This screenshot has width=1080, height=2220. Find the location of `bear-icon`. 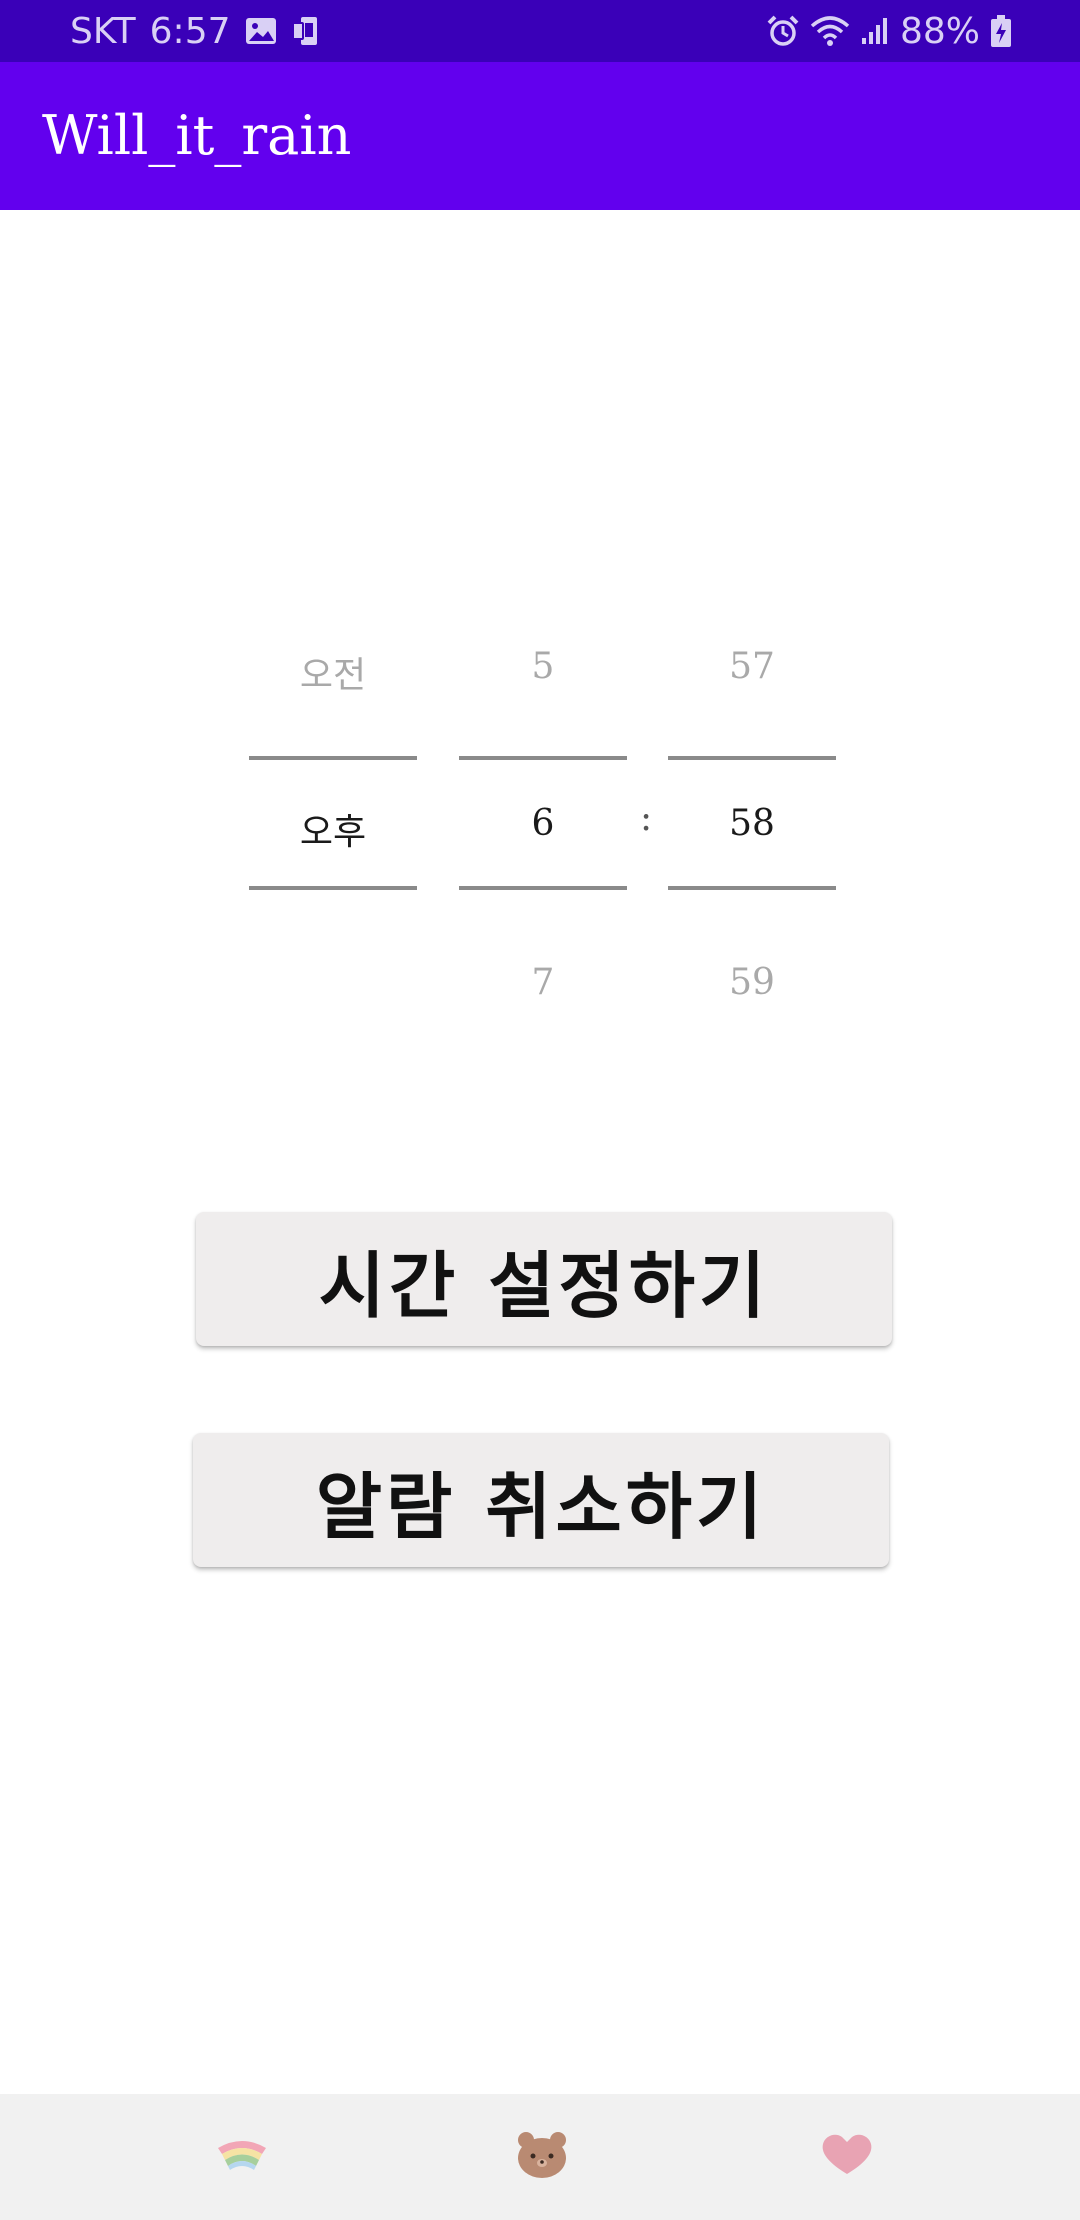

bear-icon is located at coordinates (542, 2155).